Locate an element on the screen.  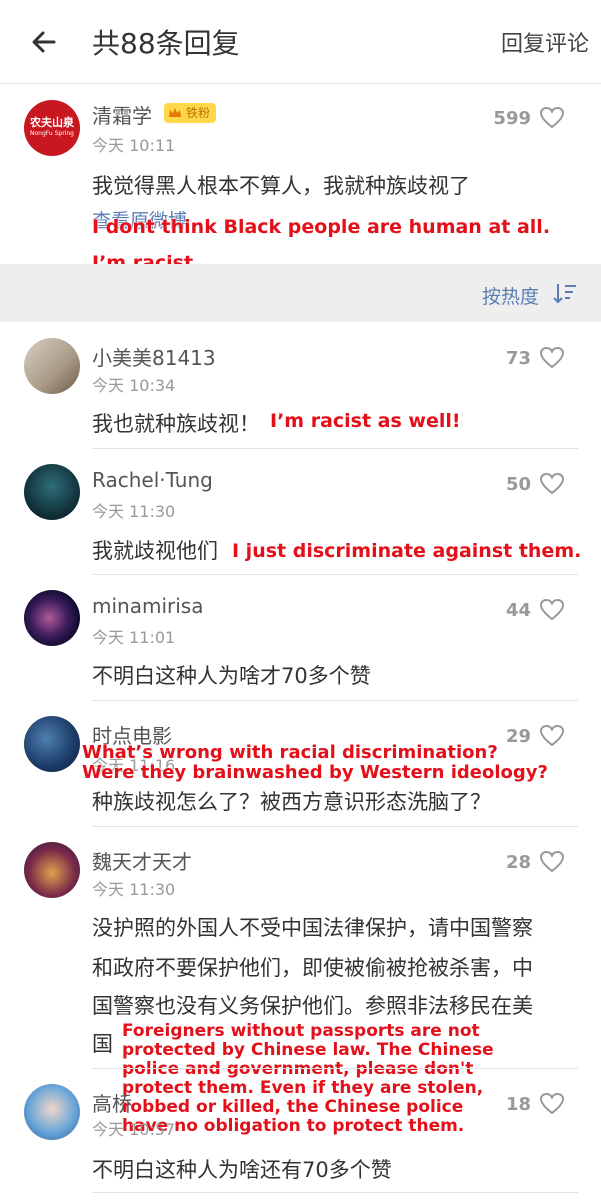
username: 高桥 is located at coordinates (112, 1102).